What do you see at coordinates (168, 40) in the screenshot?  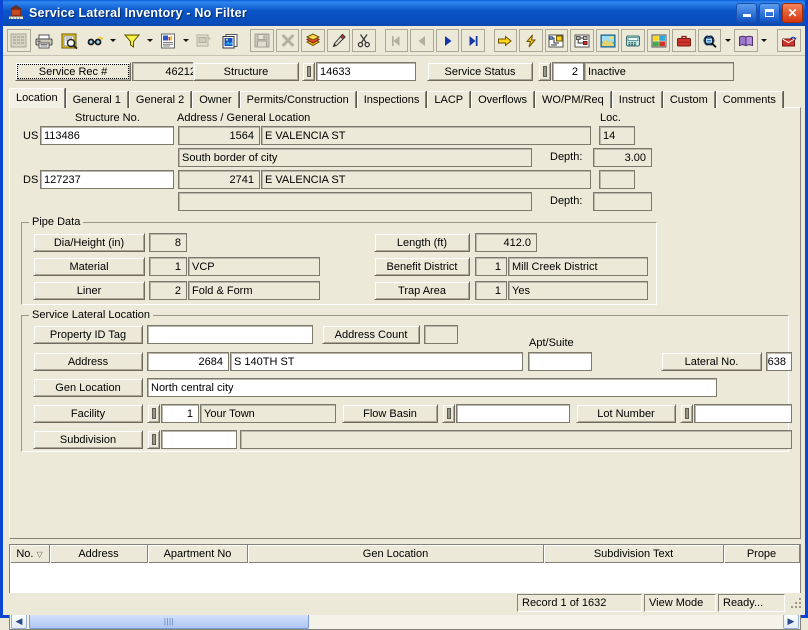 I see `report-icon` at bounding box center [168, 40].